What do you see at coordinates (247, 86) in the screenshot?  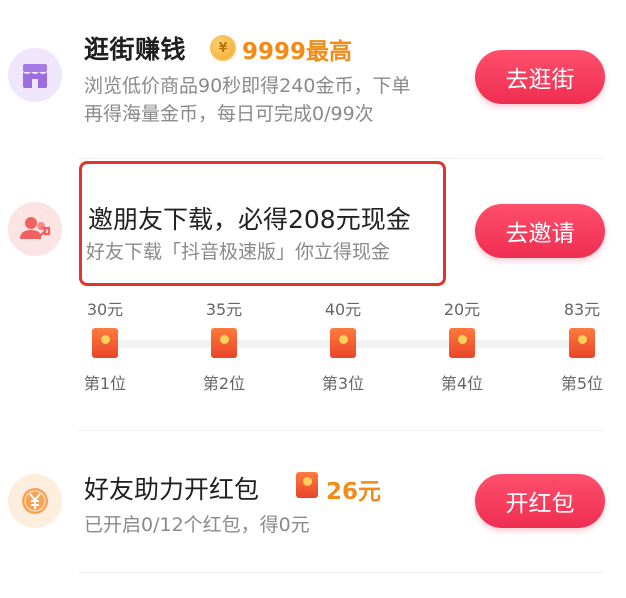 I see `task-desc-shopping-line1: 浏览低价商品90秒即得240金币，下单` at bounding box center [247, 86].